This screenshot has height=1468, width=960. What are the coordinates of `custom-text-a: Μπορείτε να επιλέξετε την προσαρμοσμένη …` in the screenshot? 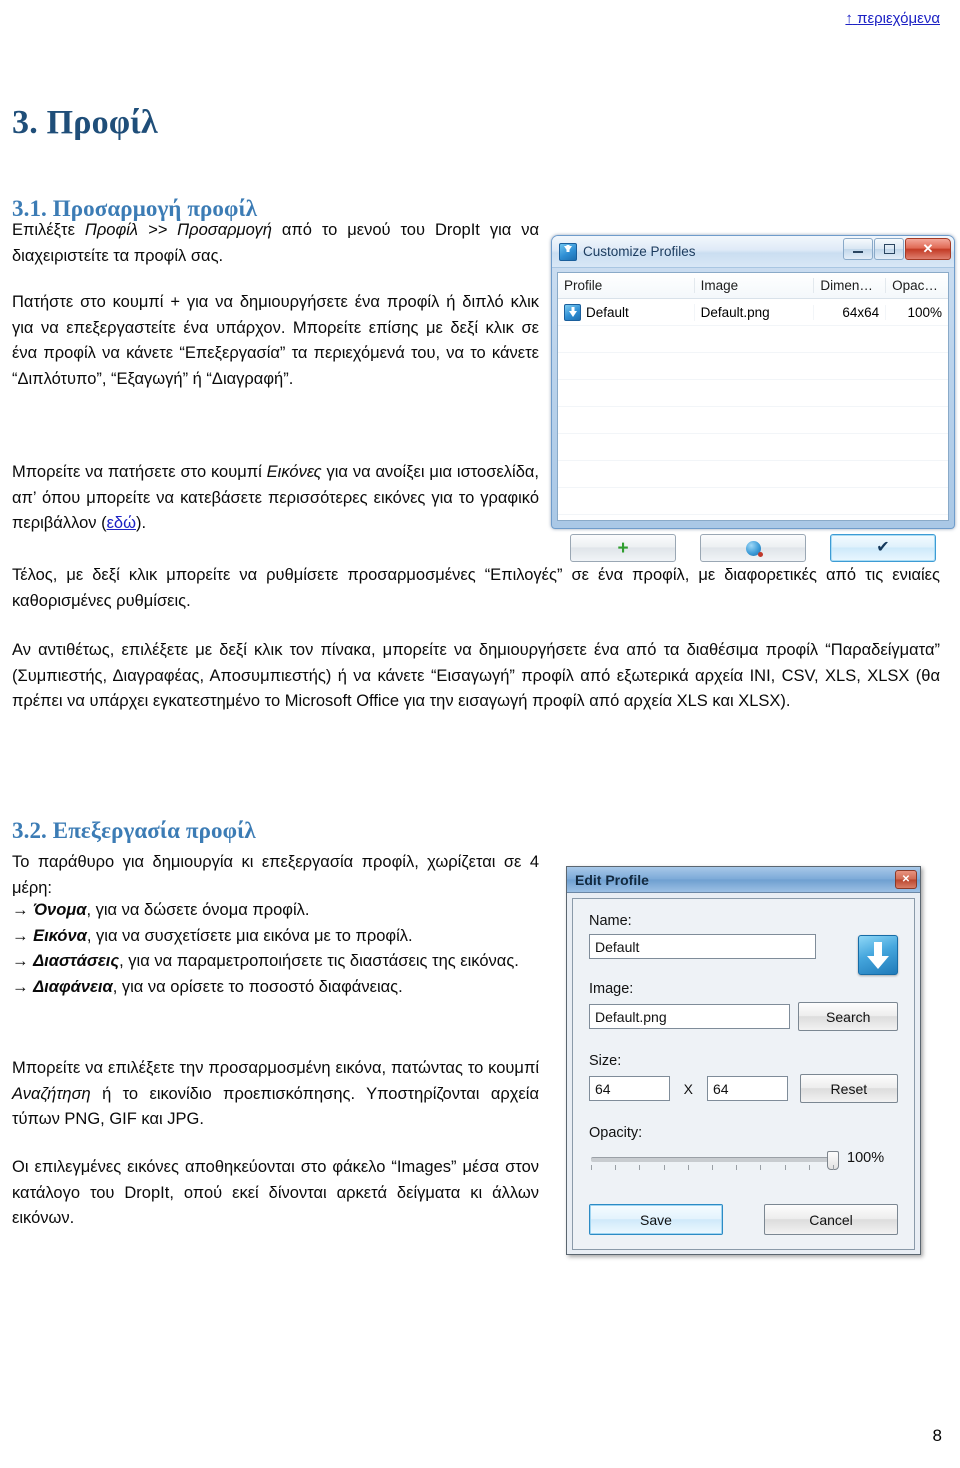 It's located at (275, 1068).